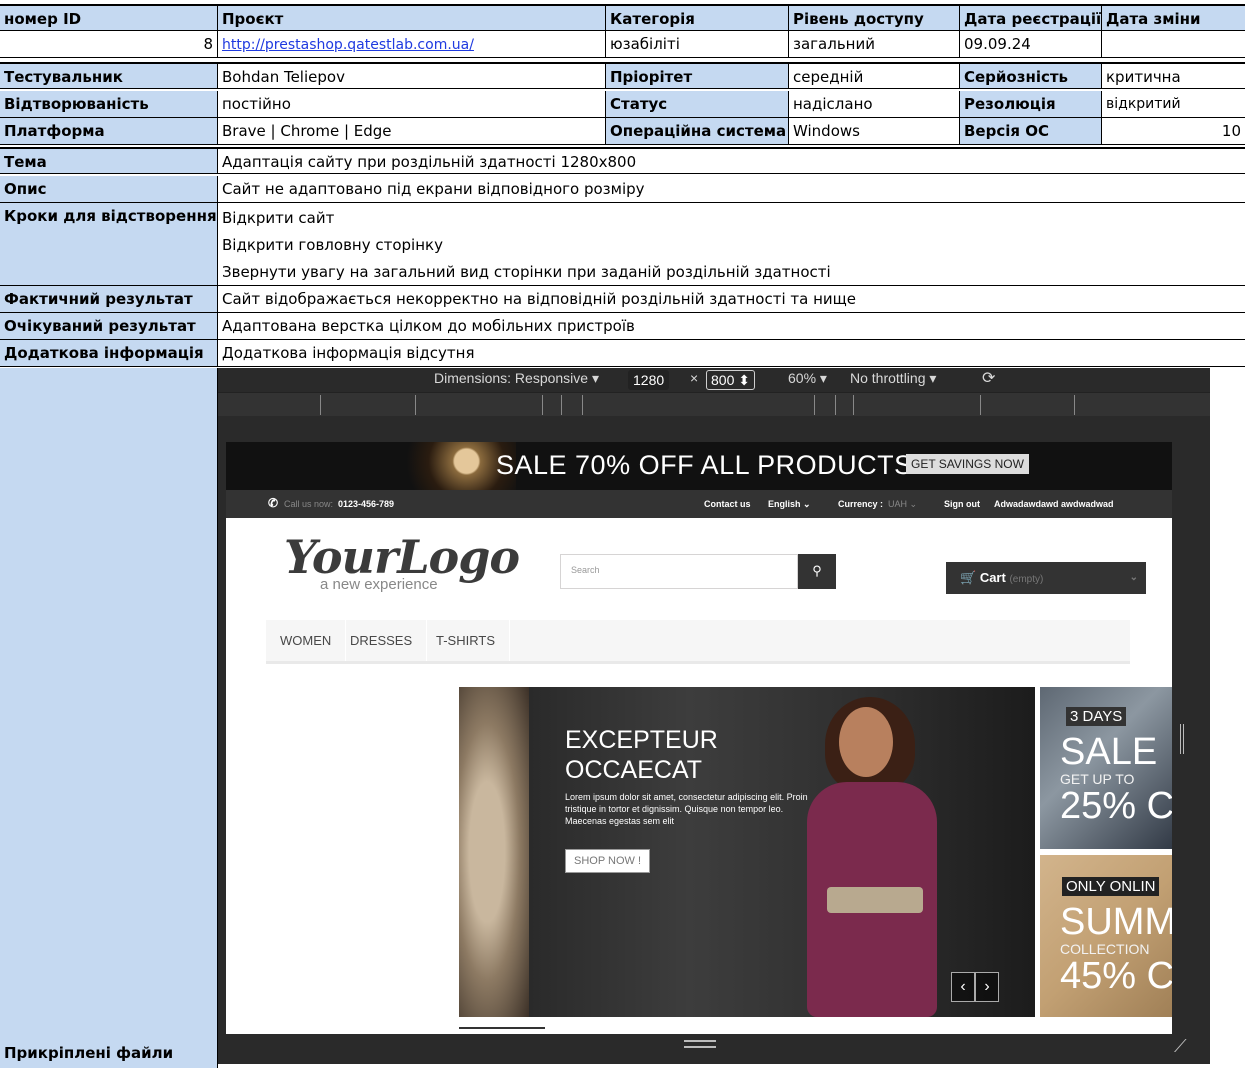  Describe the element at coordinates (502, 1028) in the screenshot. I see `slider-underline` at that location.